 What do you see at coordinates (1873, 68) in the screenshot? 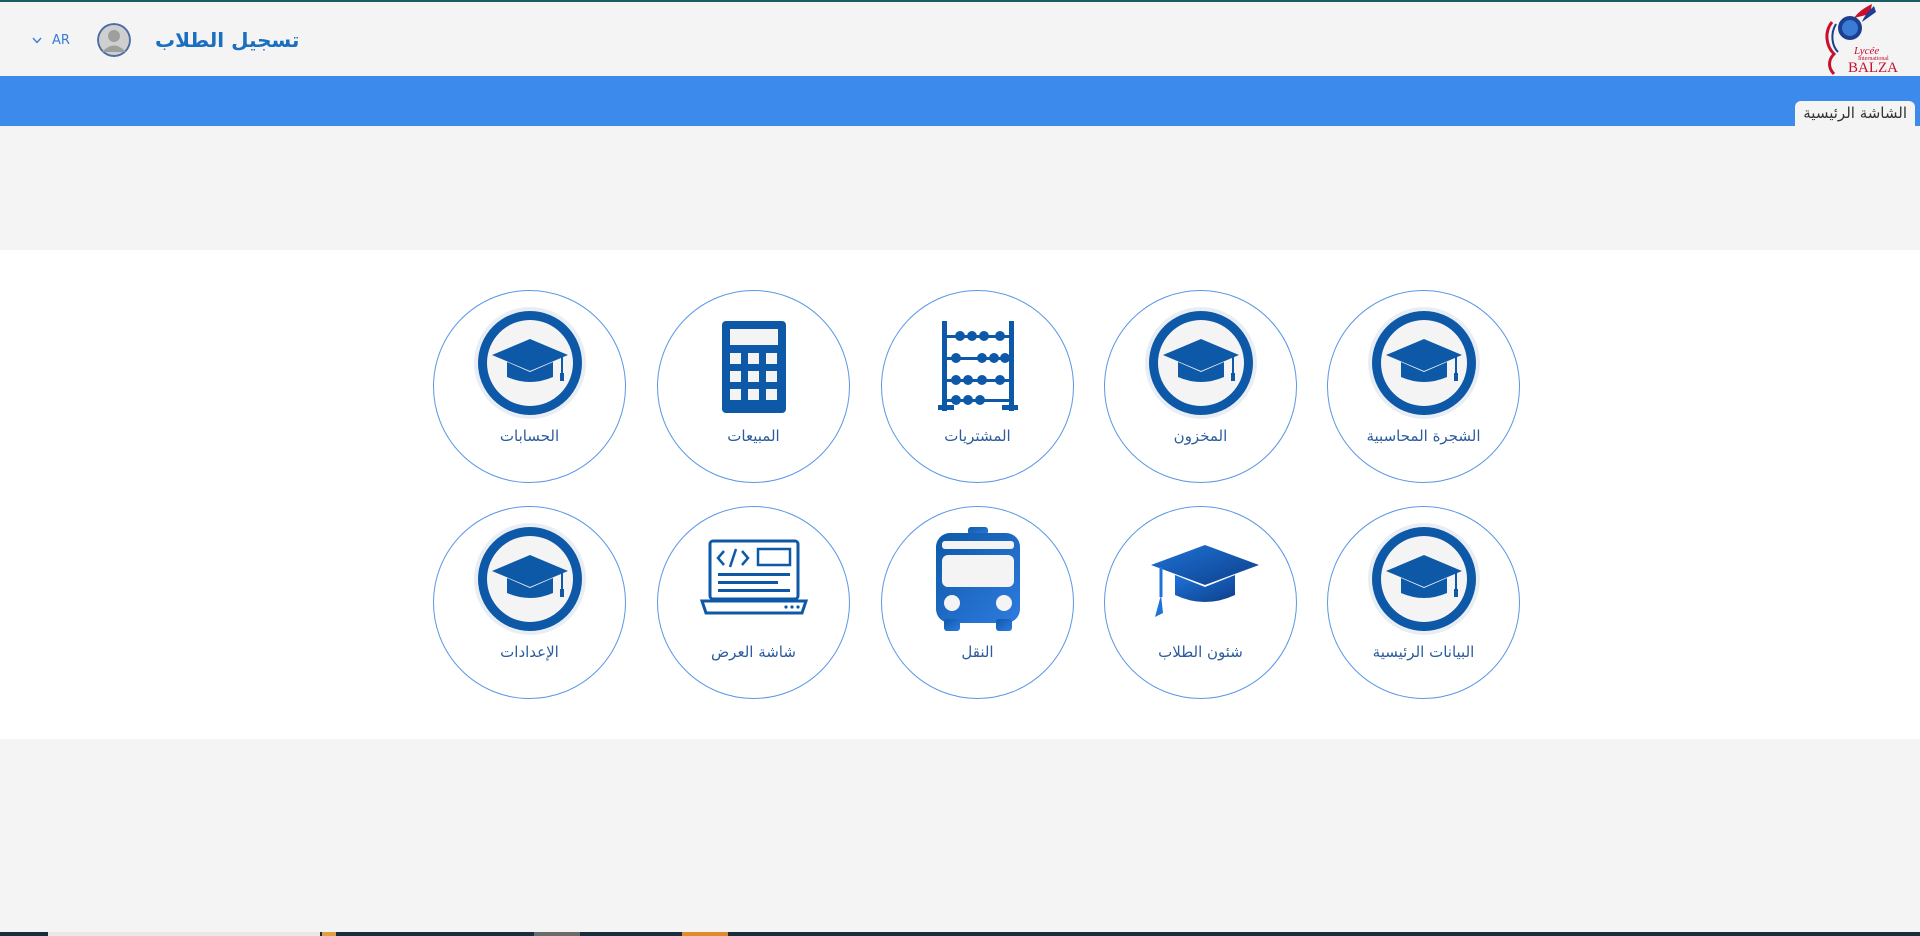
I see `svg-text: BALZAC` at bounding box center [1873, 68].